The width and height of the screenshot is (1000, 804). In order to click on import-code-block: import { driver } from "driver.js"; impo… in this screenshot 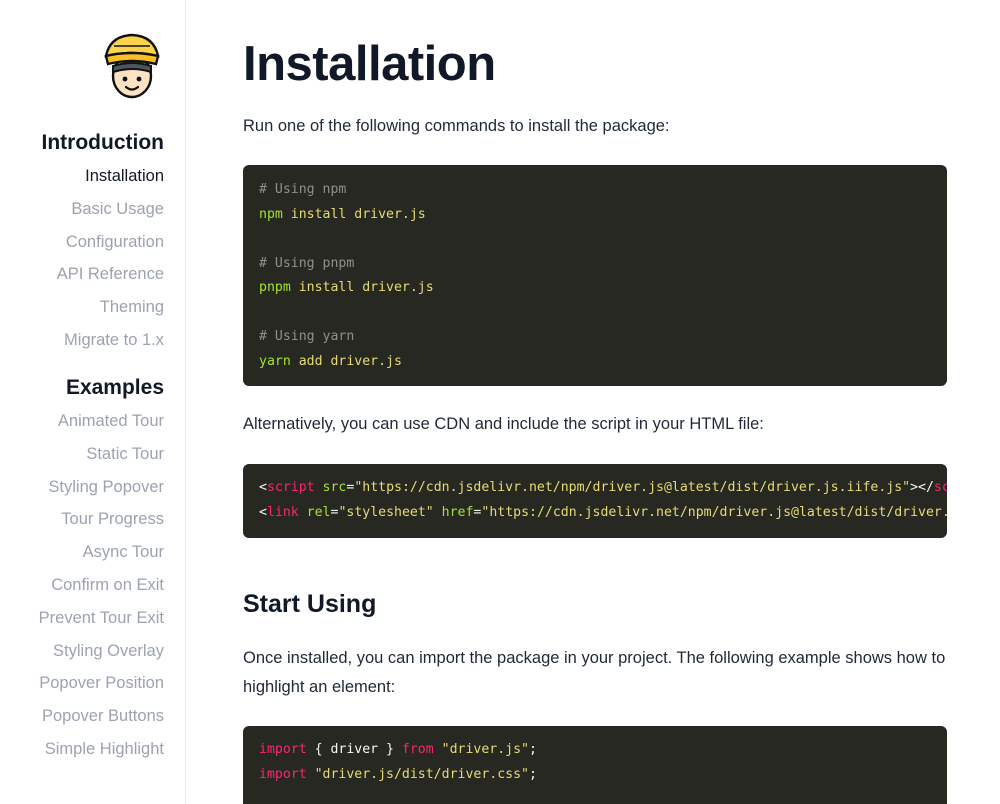, I will do `click(595, 765)`.